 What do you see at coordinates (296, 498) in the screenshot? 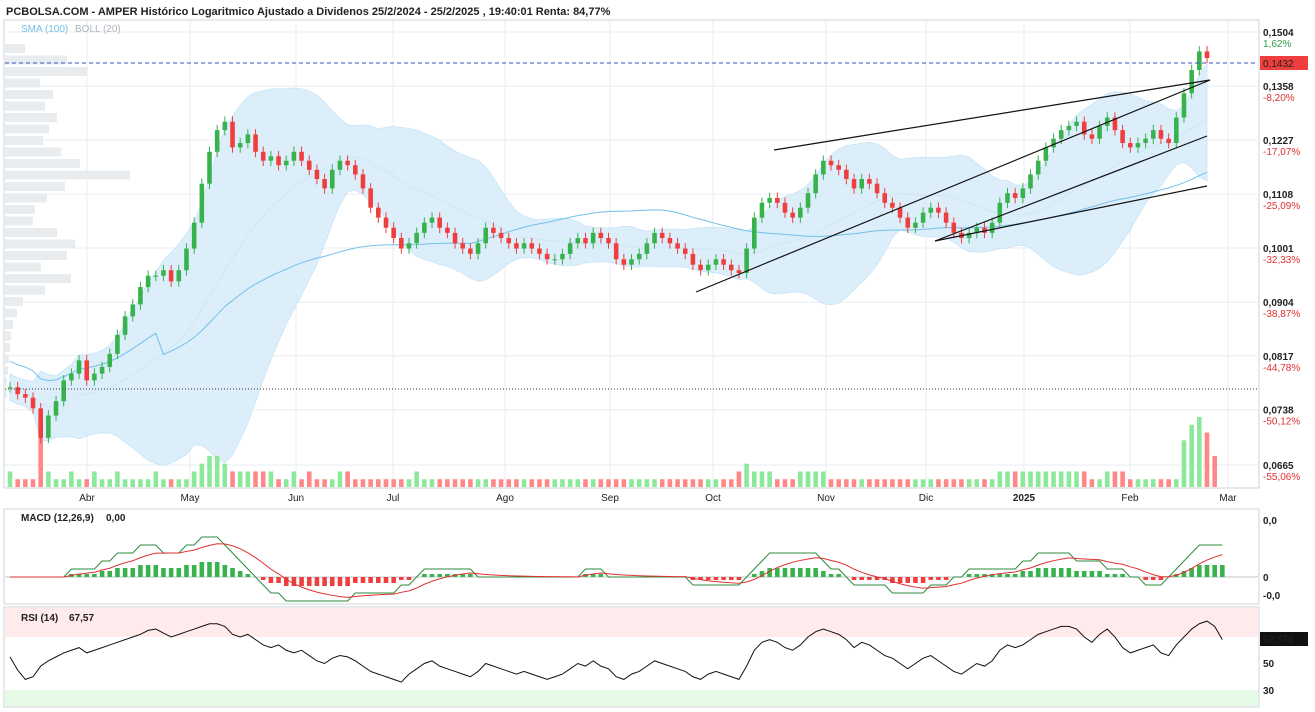
I see `month-label: Jun` at bounding box center [296, 498].